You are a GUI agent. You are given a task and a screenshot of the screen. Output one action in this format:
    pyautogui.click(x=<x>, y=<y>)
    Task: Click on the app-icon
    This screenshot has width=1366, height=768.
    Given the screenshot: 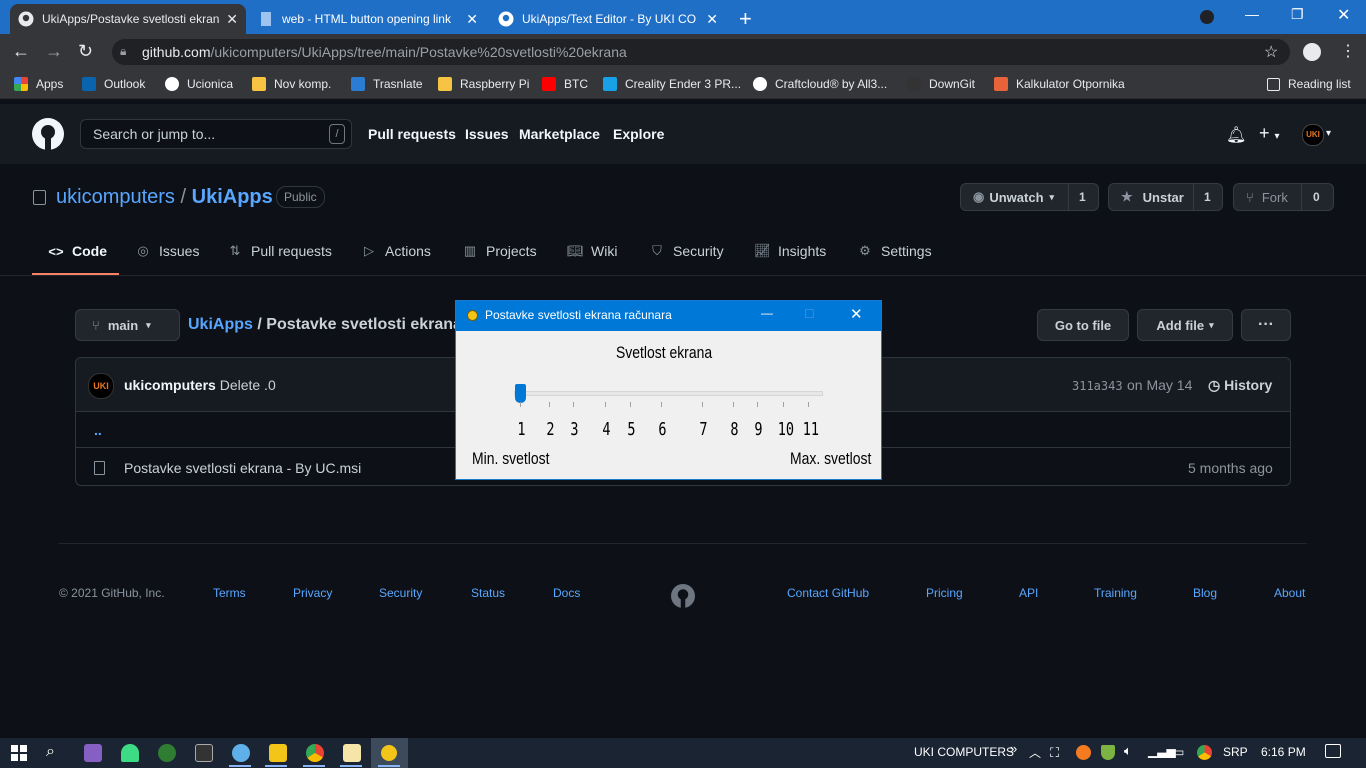 What is the action you would take?
    pyautogui.click(x=167, y=753)
    